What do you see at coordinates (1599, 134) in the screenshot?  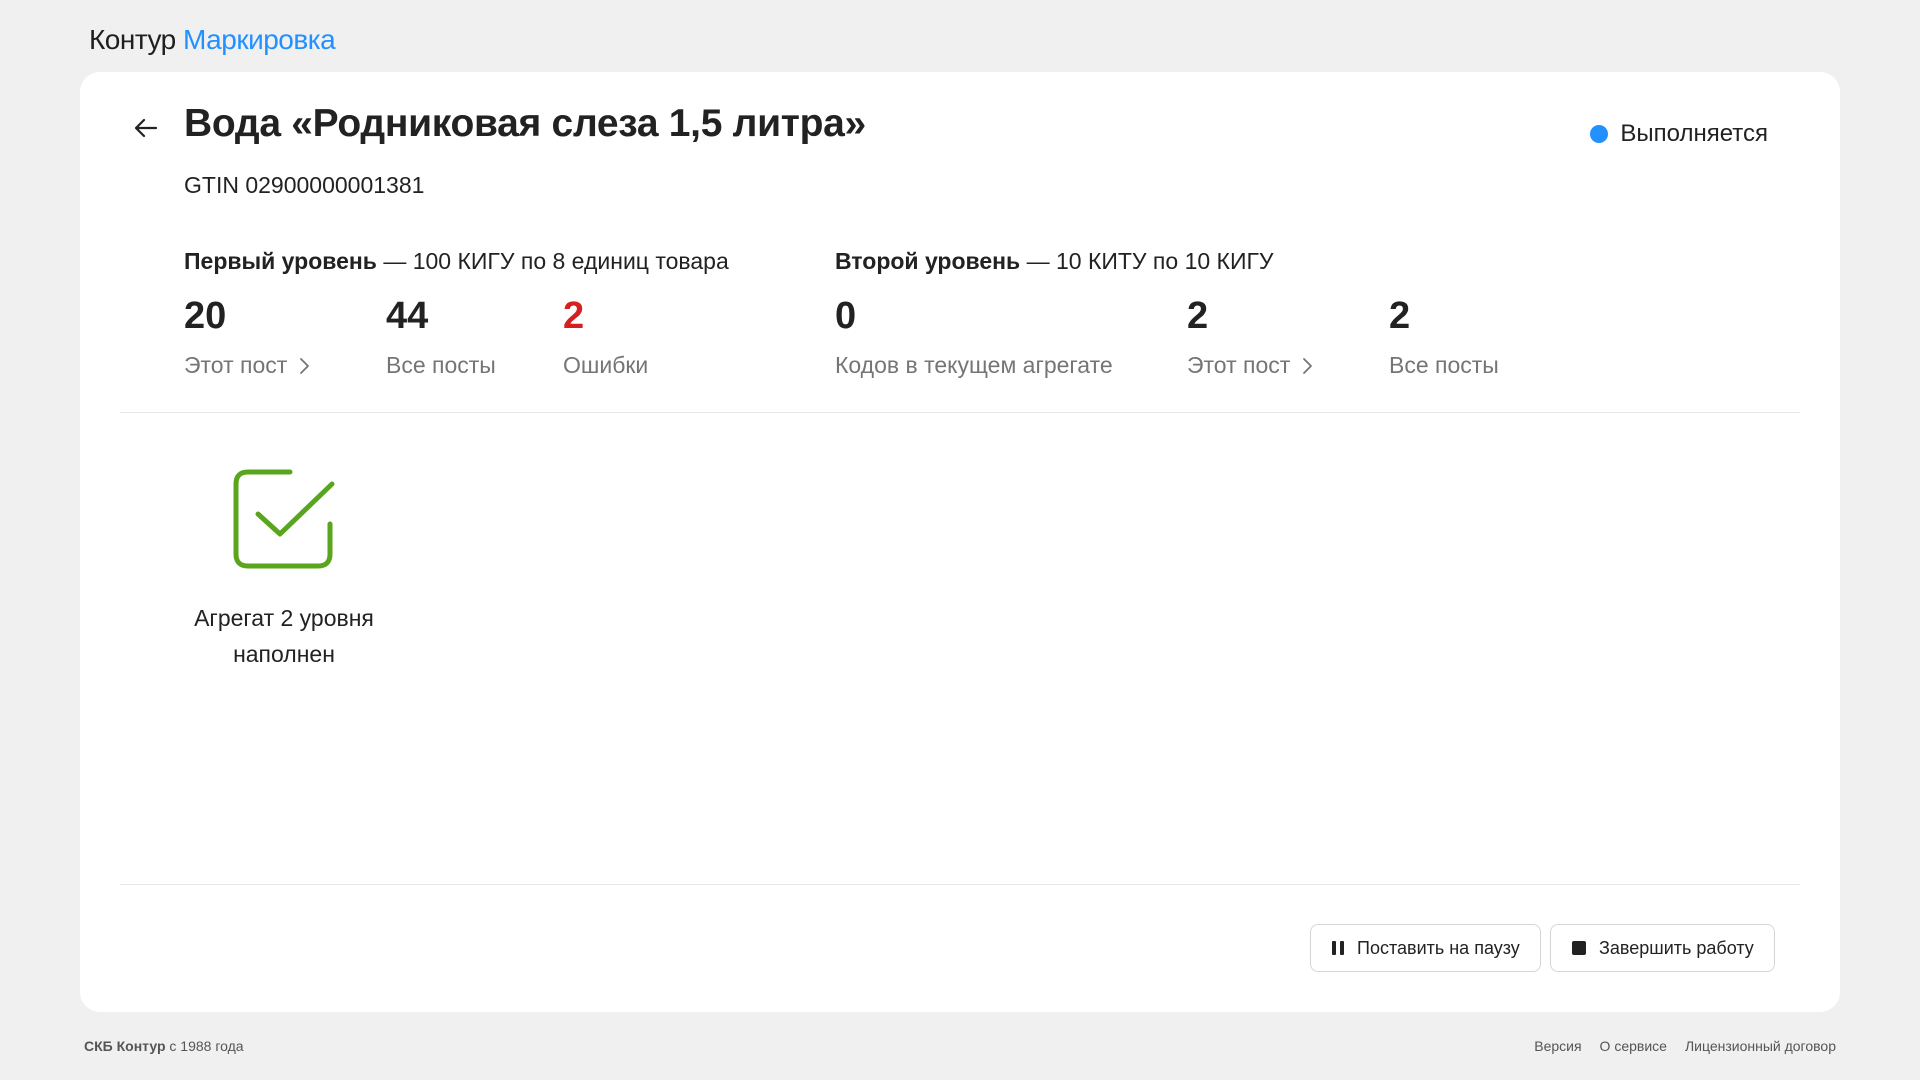 I see `status-dot-icon` at bounding box center [1599, 134].